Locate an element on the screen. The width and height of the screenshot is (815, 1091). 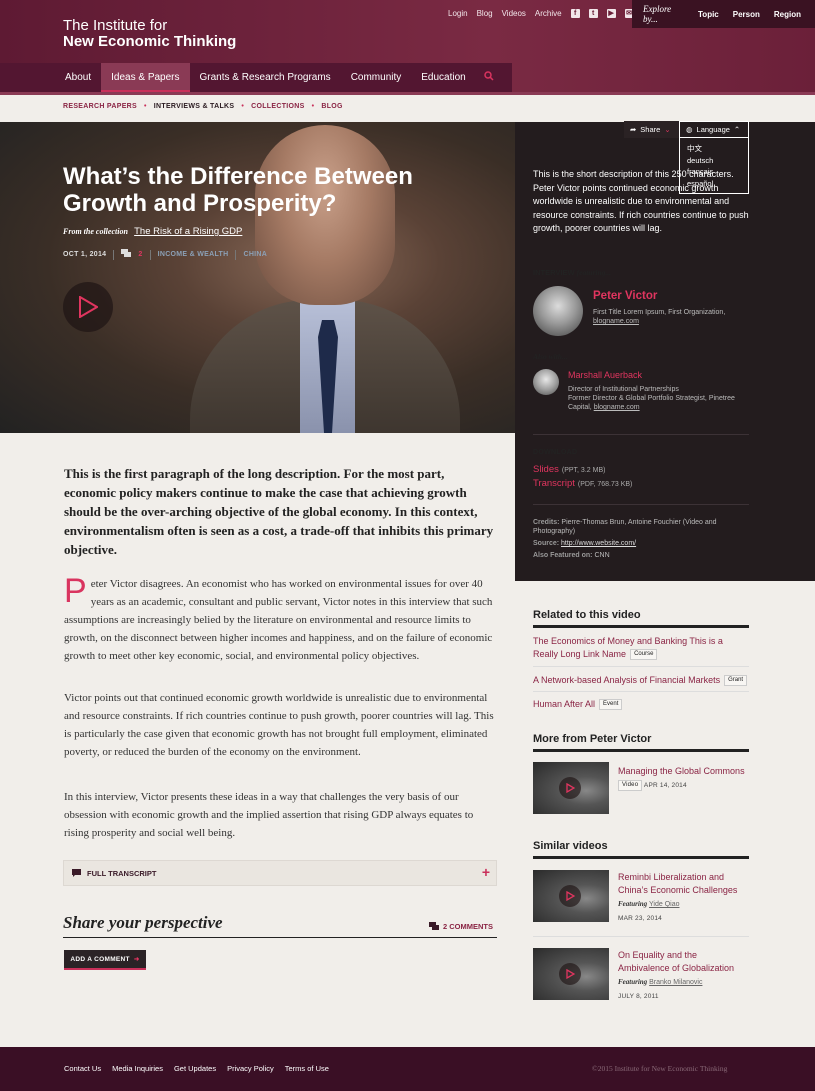
tag-china: CHINA is located at coordinates (255, 254).